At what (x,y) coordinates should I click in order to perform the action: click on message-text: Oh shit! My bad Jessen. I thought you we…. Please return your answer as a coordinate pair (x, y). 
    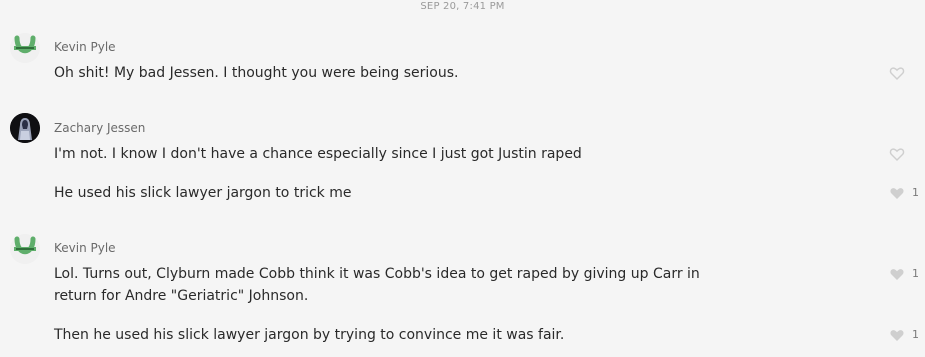
    Looking at the image, I should click on (256, 73).